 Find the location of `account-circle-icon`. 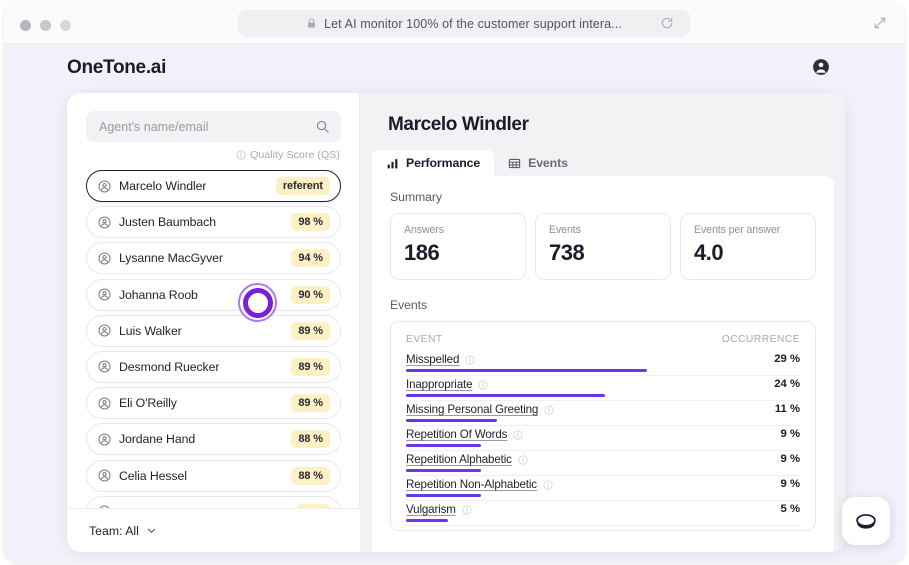

account-circle-icon is located at coordinates (821, 67).